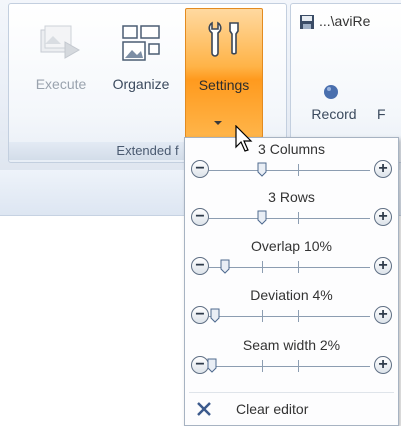 The image size is (401, 426). What do you see at coordinates (291, 209) in the screenshot?
I see `slider-row: 3 Rows − +` at bounding box center [291, 209].